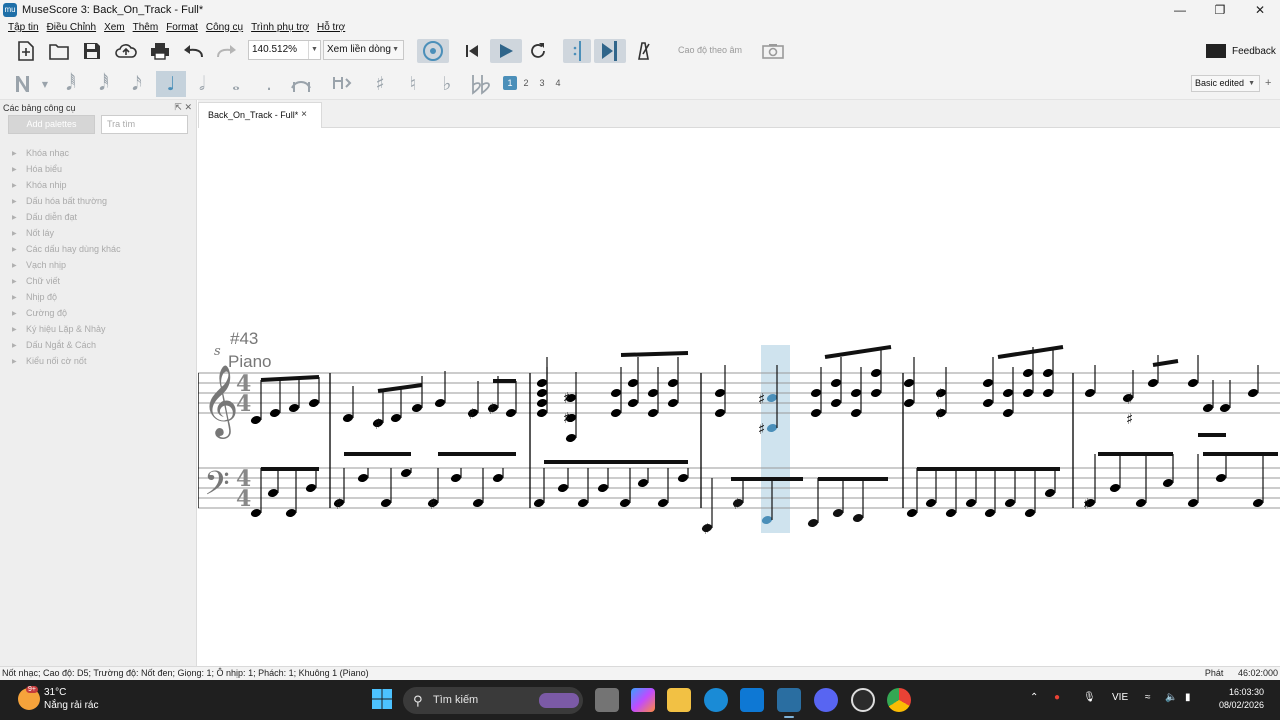  Describe the element at coordinates (280, 27) in the screenshot. I see `menu-plugins: Trình phụ trợ` at that location.